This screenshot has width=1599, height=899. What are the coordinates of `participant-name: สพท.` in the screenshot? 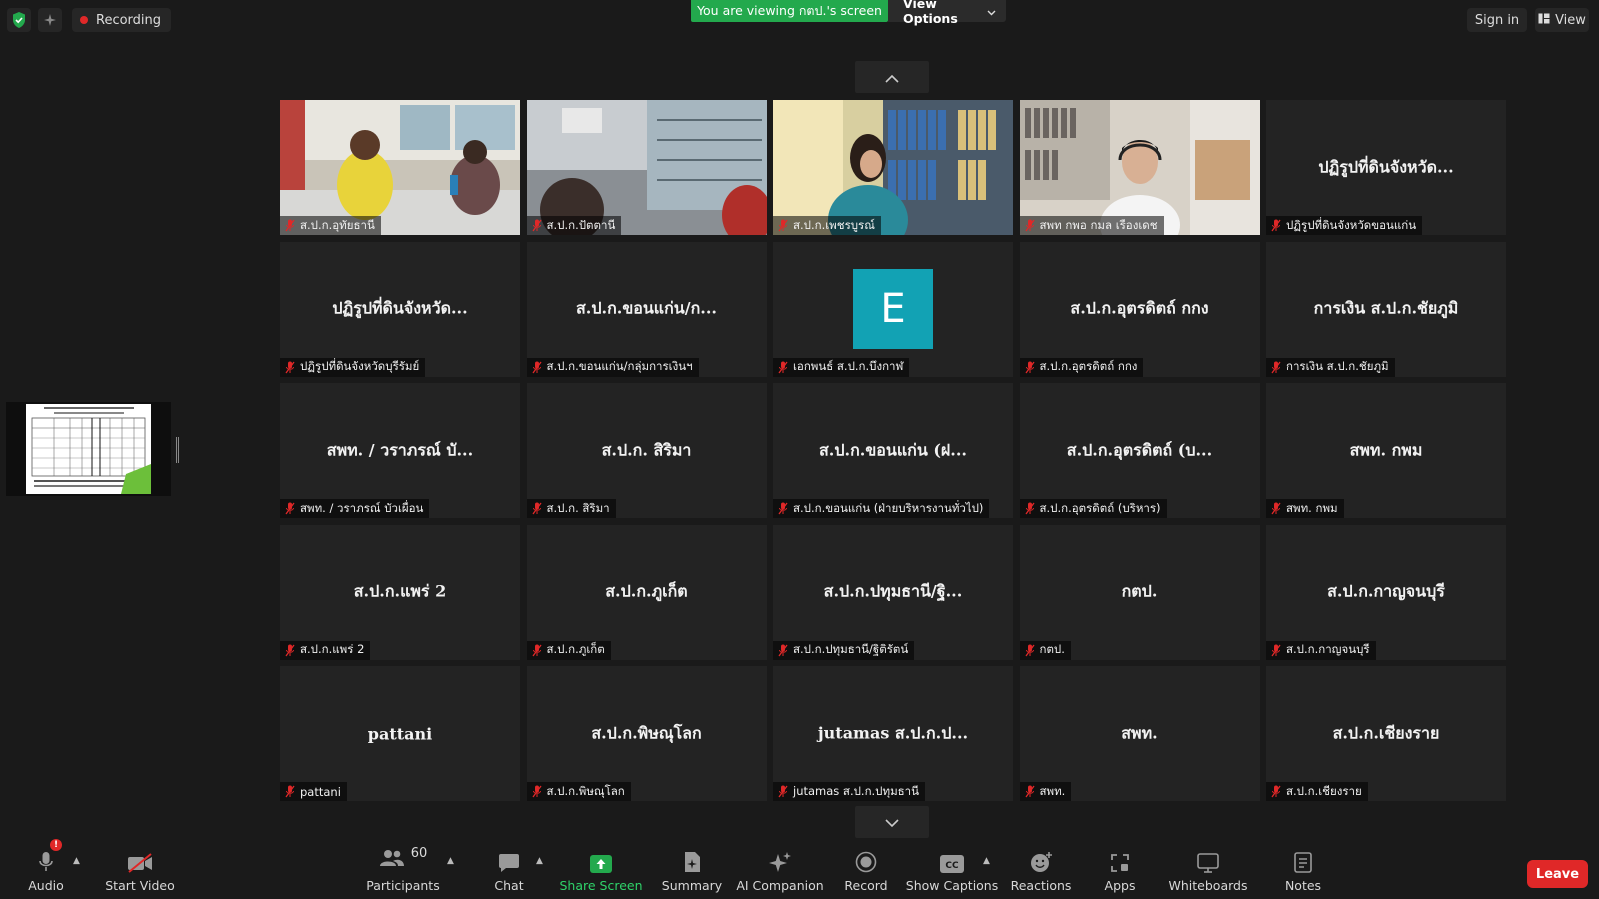 It's located at (1052, 790).